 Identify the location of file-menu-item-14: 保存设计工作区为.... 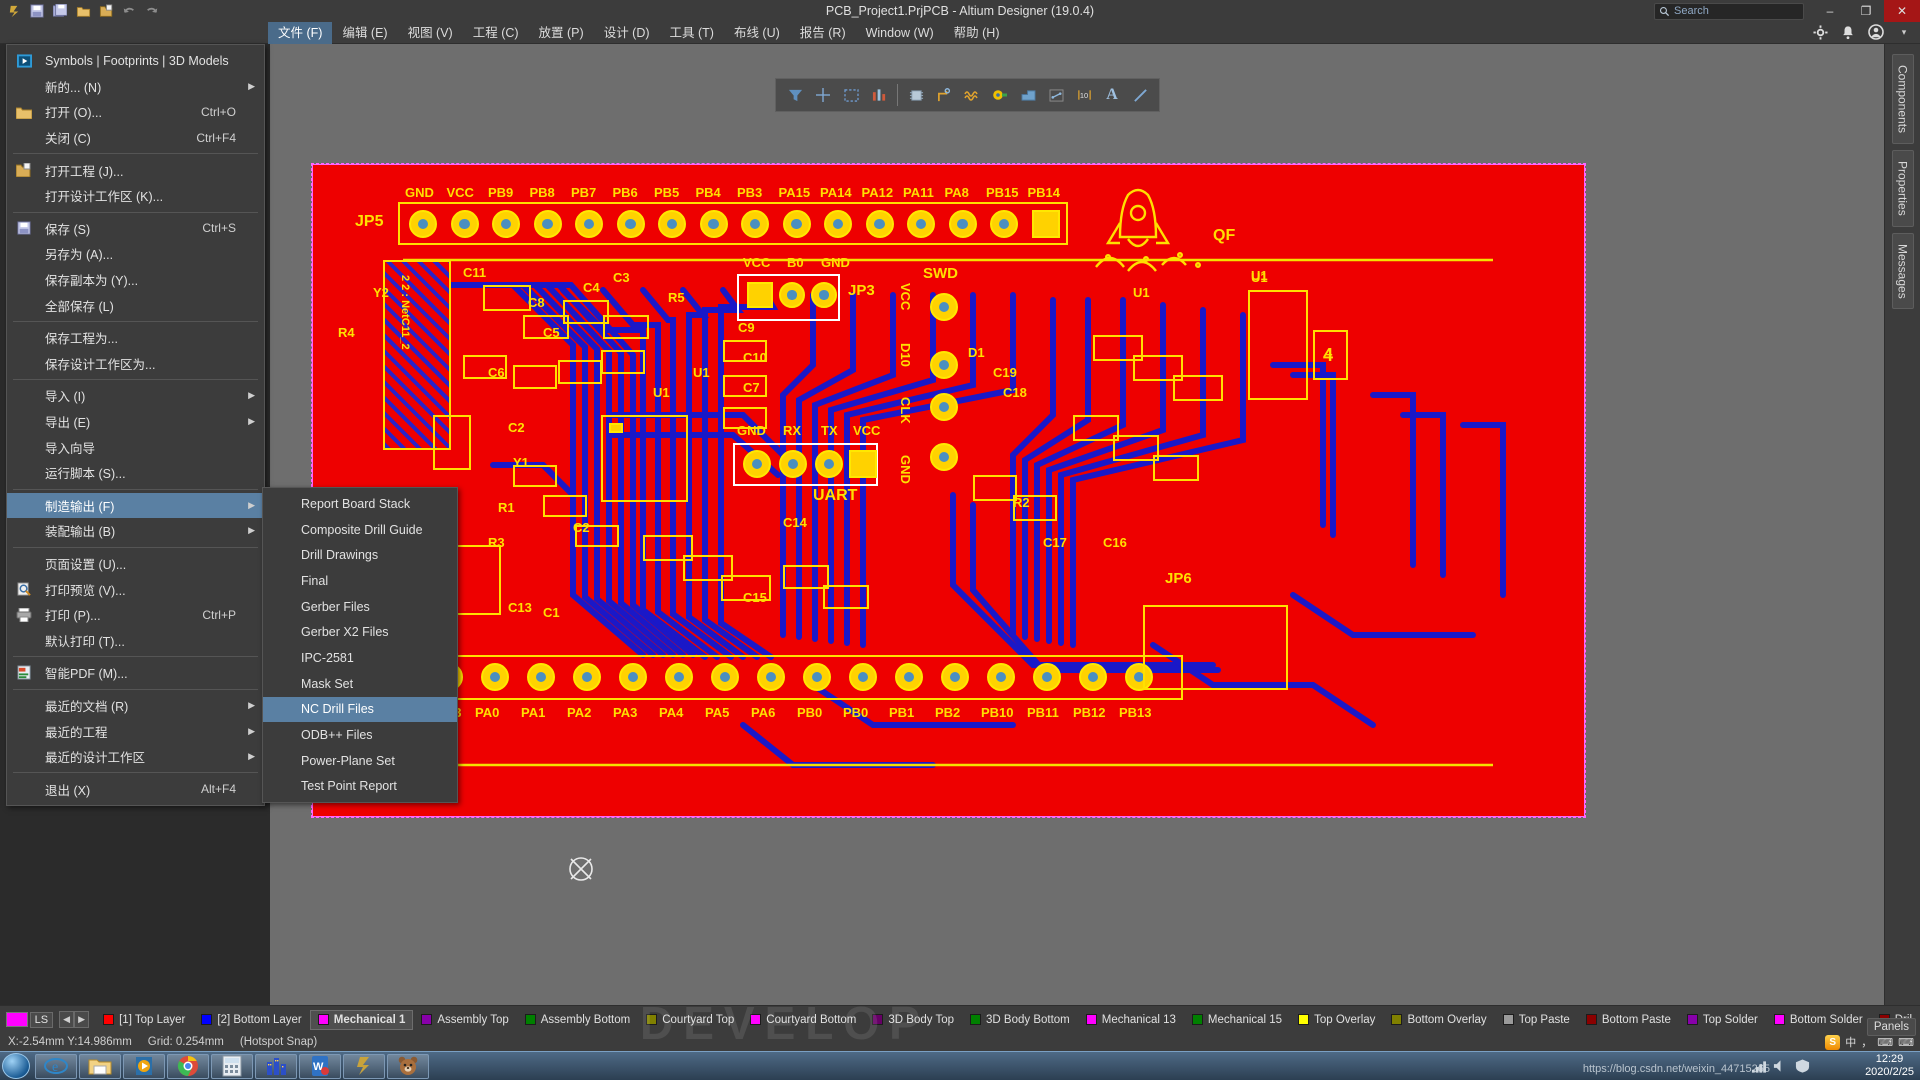
(135, 364).